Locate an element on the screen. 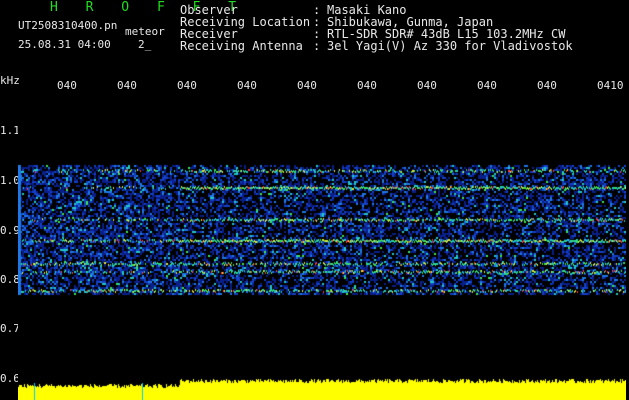 The height and width of the screenshot is (400, 629). y-label-0-7: 0.7 is located at coordinates (10, 328).